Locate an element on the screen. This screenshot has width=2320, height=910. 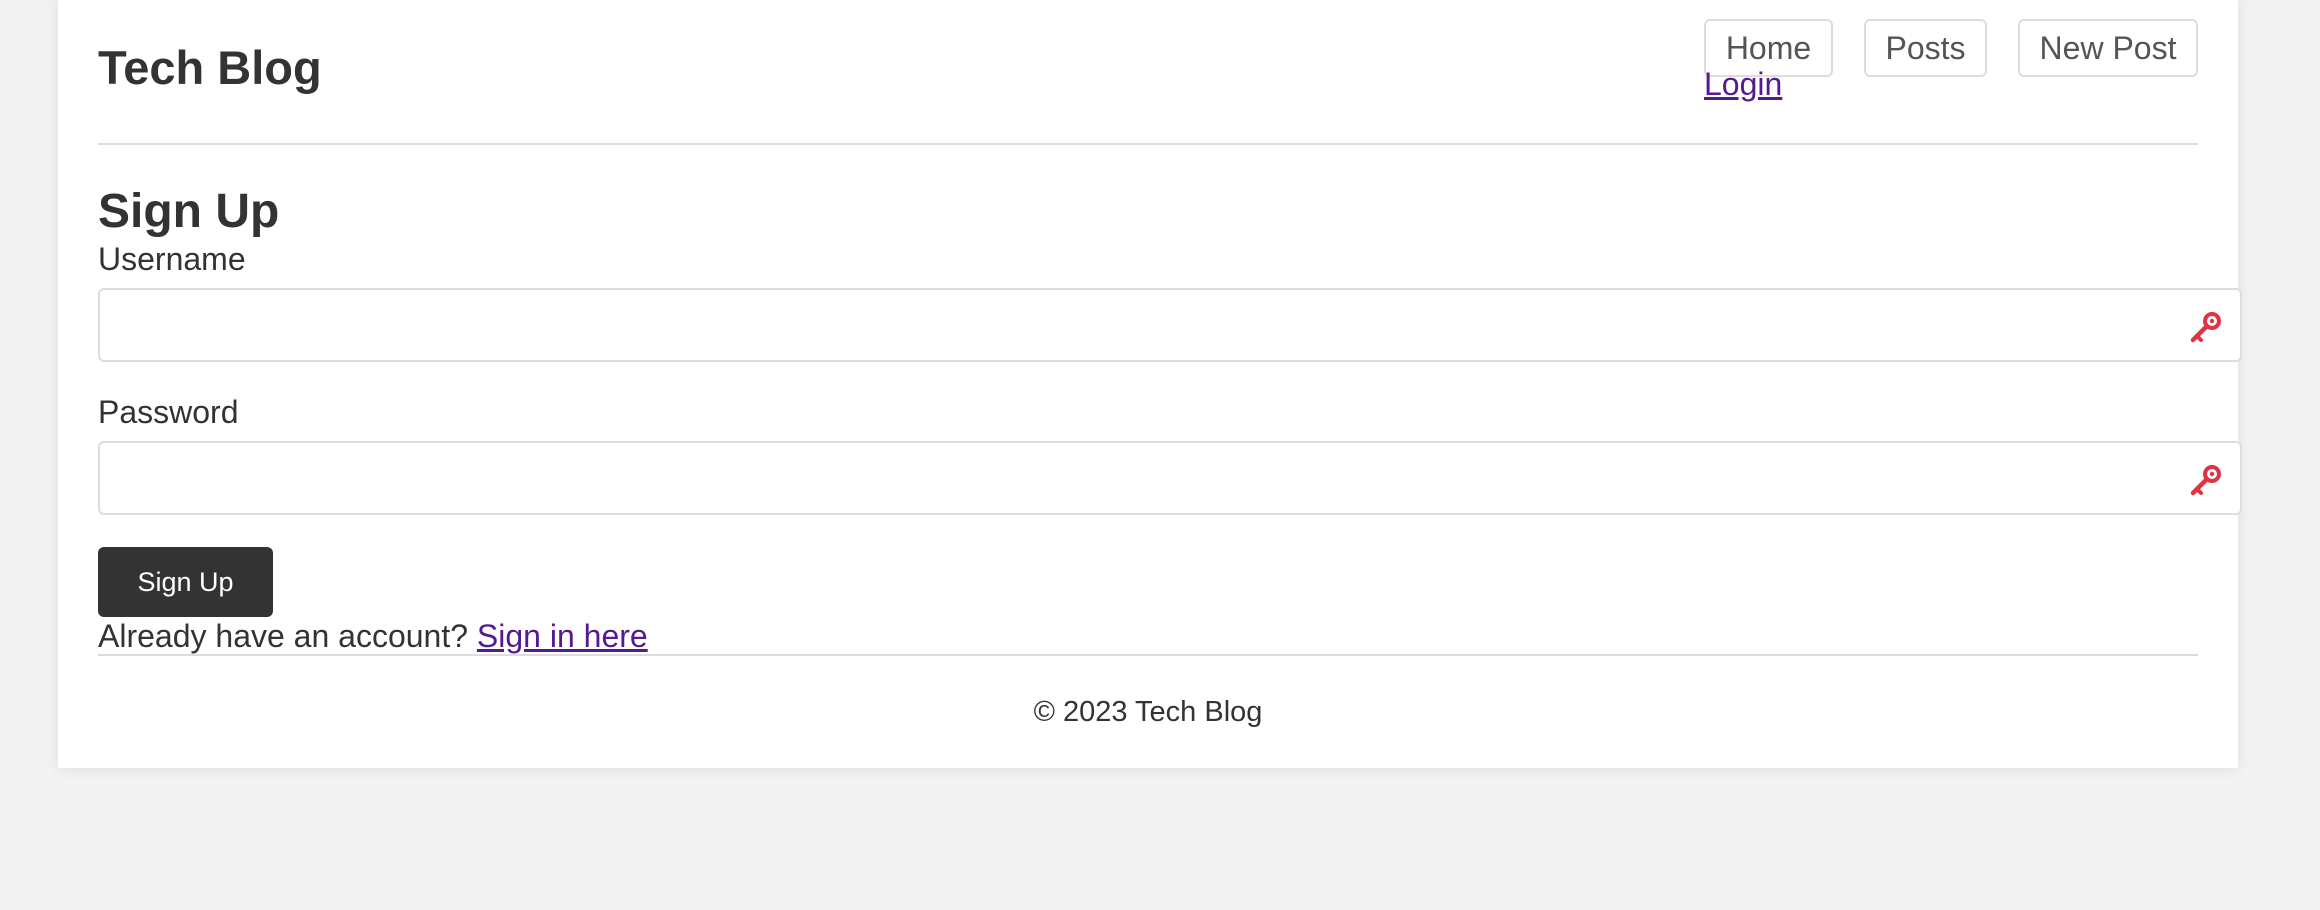
username-label: Username is located at coordinates (172, 259).